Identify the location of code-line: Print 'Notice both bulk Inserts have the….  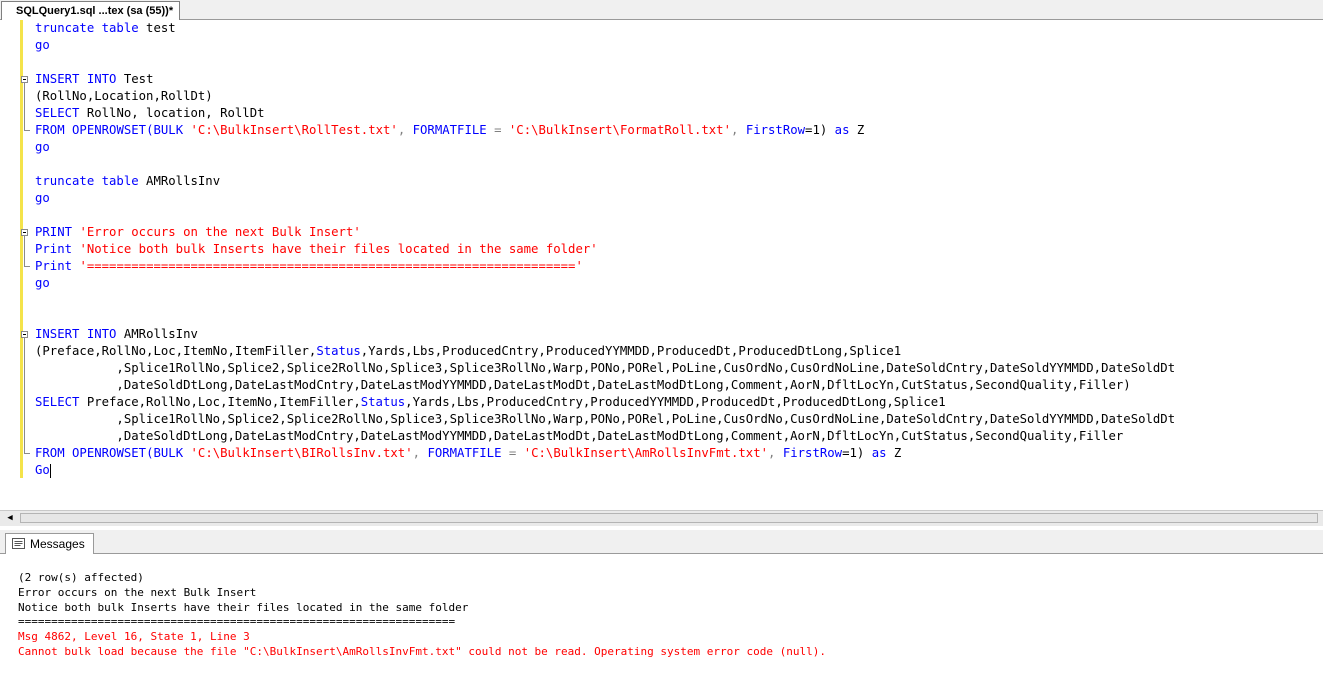
(316, 249).